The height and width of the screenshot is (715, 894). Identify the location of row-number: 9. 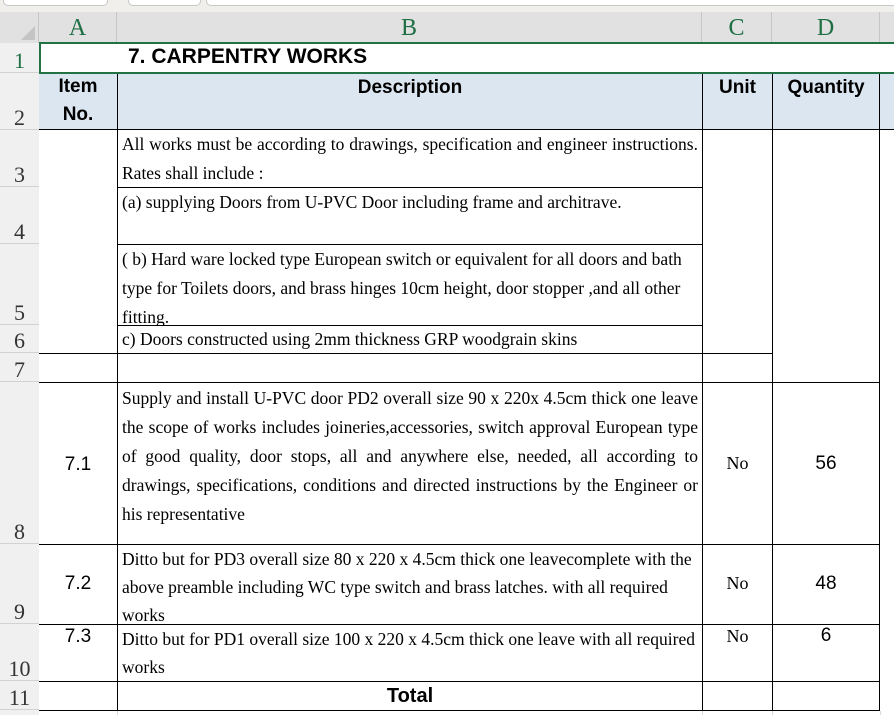
(19, 611).